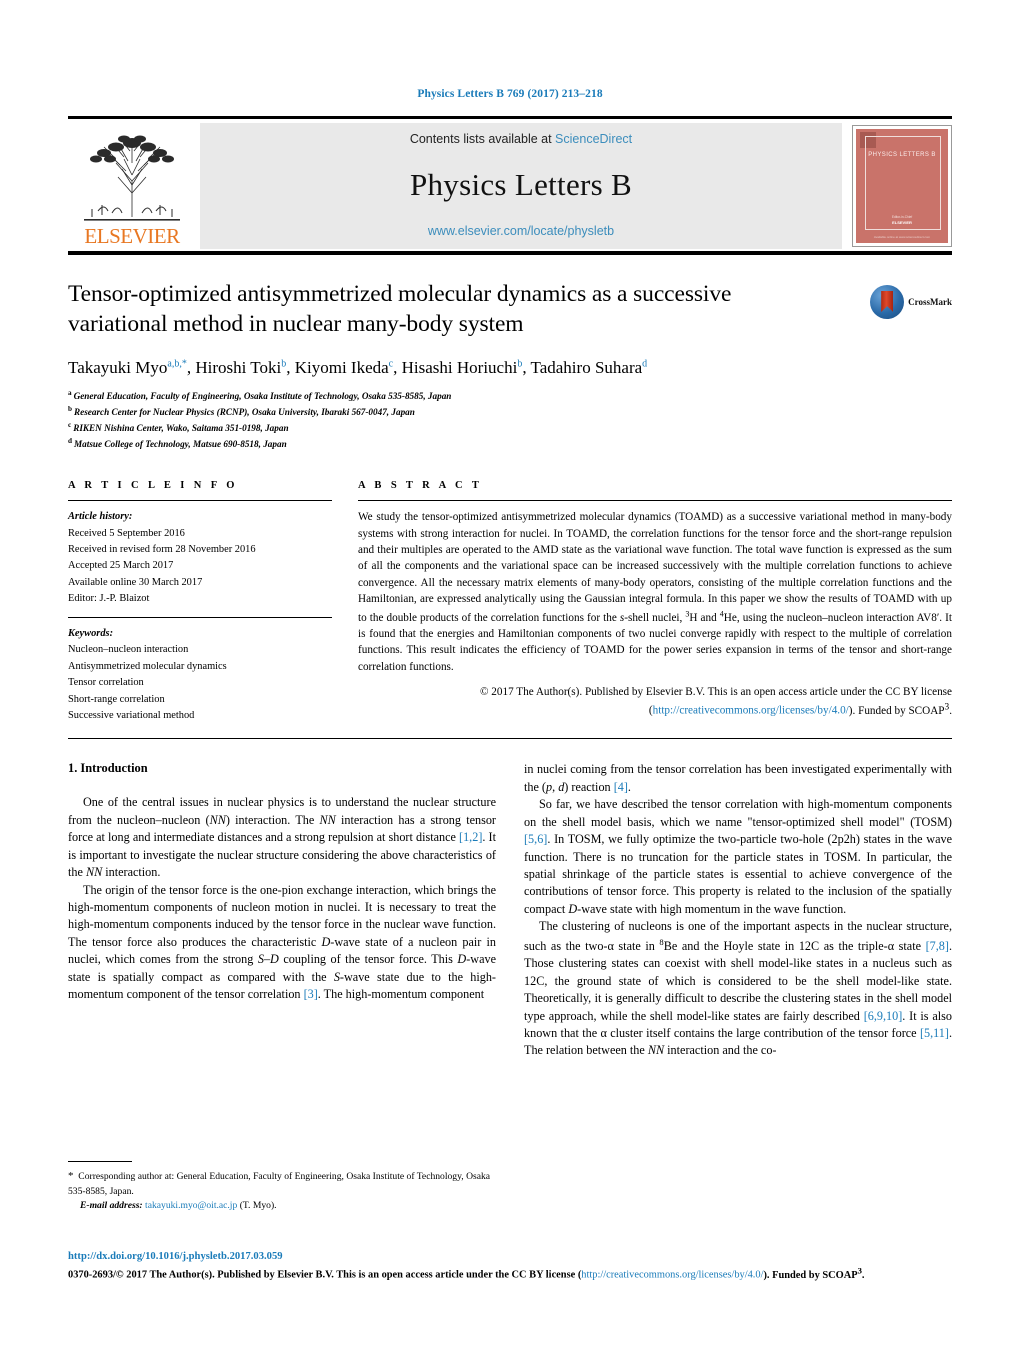  What do you see at coordinates (70, 425) in the screenshot?
I see `affiliation-mark: c` at bounding box center [70, 425].